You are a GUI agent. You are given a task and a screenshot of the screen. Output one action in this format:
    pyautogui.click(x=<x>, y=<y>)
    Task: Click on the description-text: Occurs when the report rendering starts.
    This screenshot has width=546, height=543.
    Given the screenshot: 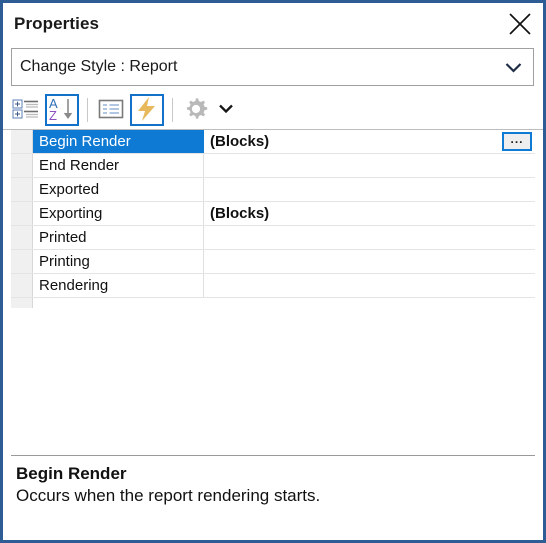 What is the action you would take?
    pyautogui.click(x=168, y=495)
    